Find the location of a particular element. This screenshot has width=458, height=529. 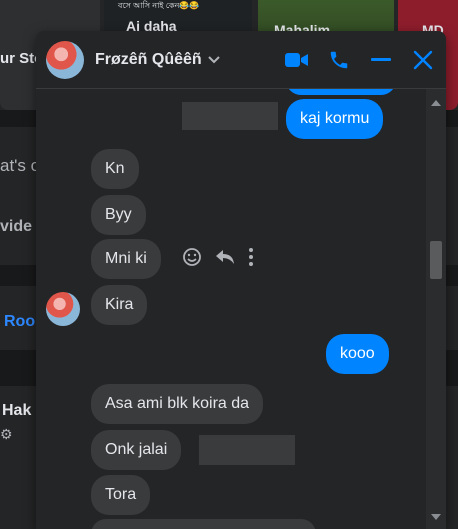

live-video-label: vide is located at coordinates (16, 227).